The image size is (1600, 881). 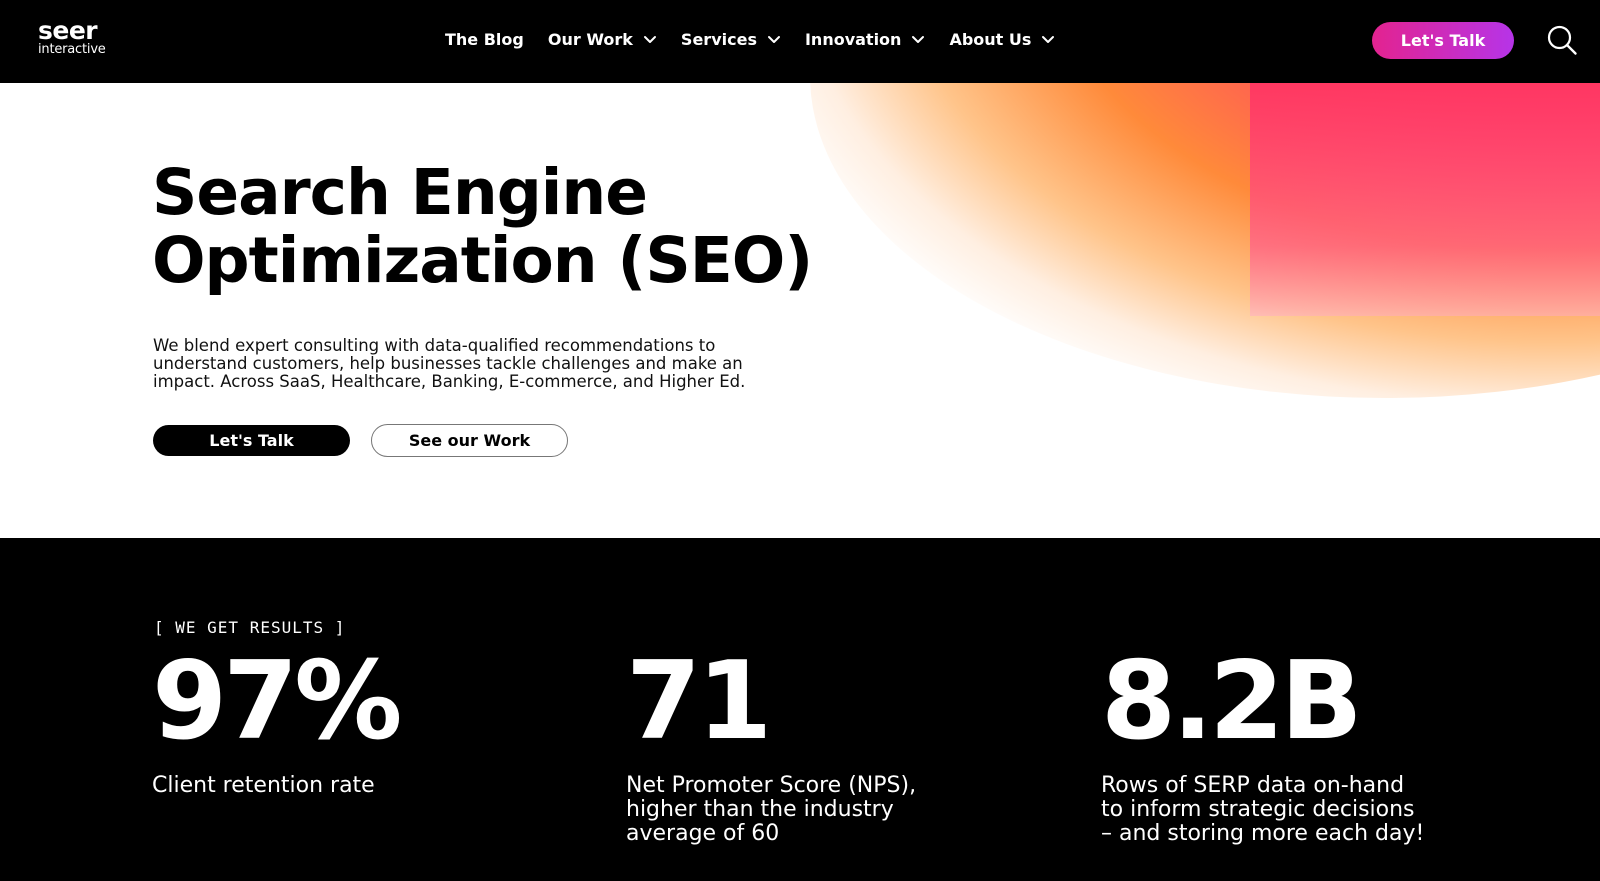 What do you see at coordinates (277, 701) in the screenshot?
I see `stat-value: 97%` at bounding box center [277, 701].